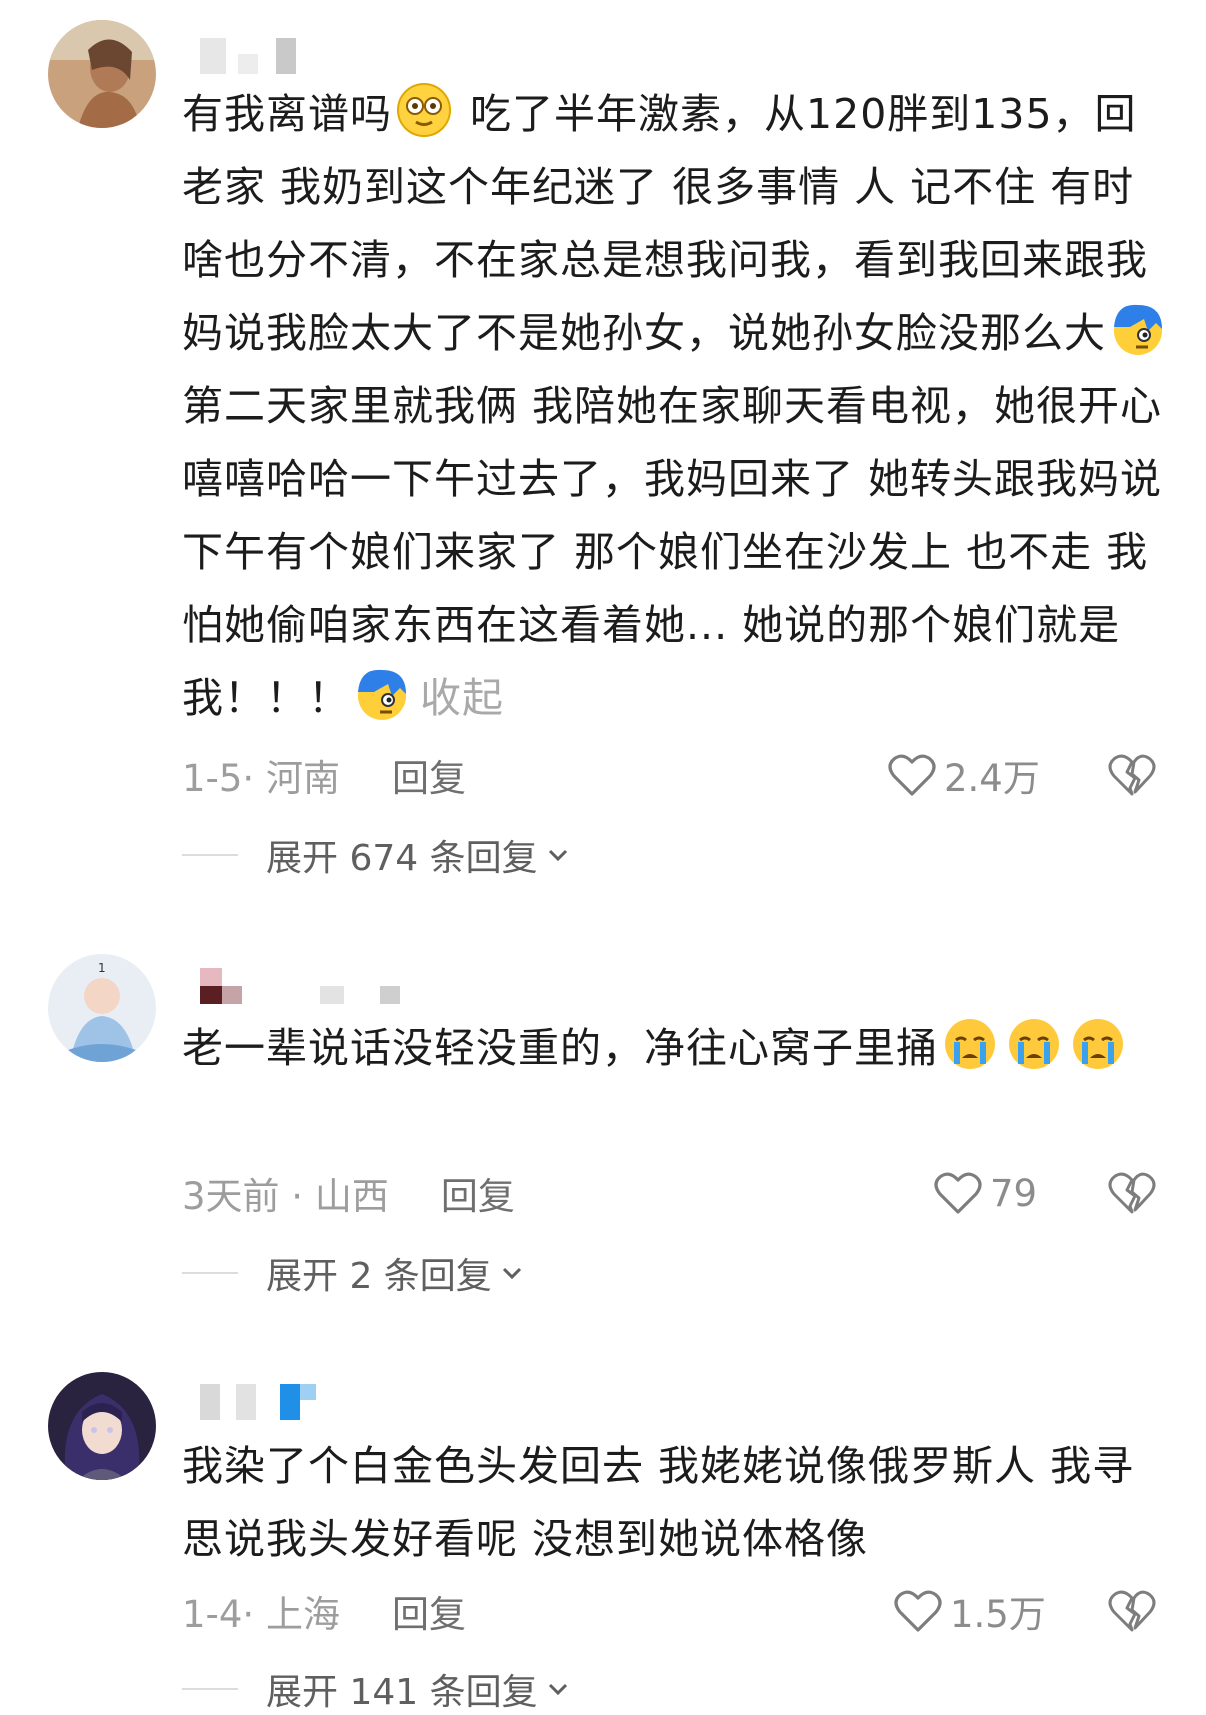  What do you see at coordinates (1014, 1193) in the screenshot?
I see `like-count: 79` at bounding box center [1014, 1193].